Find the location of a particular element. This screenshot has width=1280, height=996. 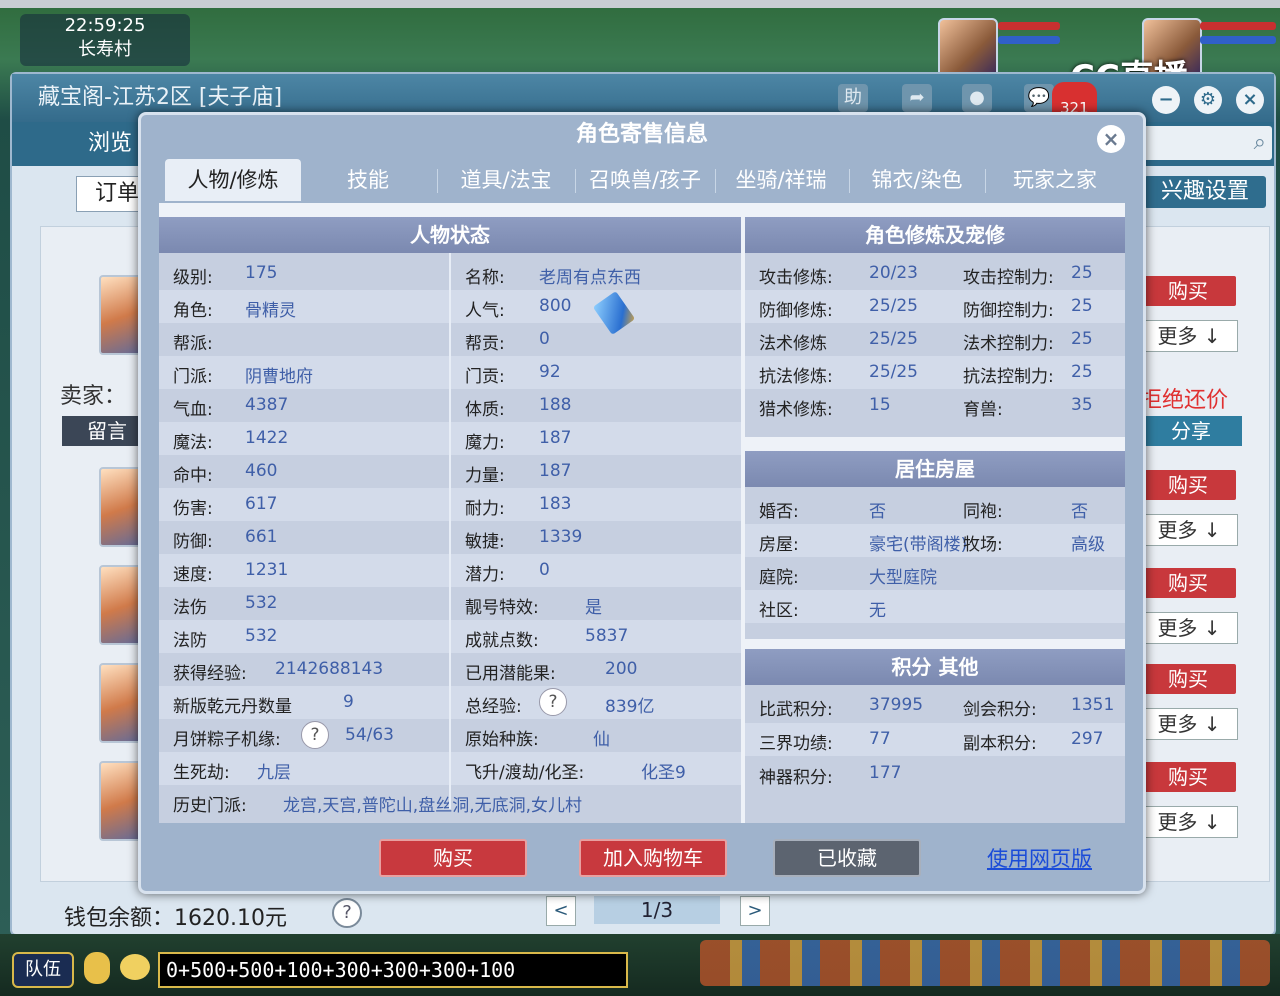

wallet-help-icon: ? is located at coordinates (347, 913).